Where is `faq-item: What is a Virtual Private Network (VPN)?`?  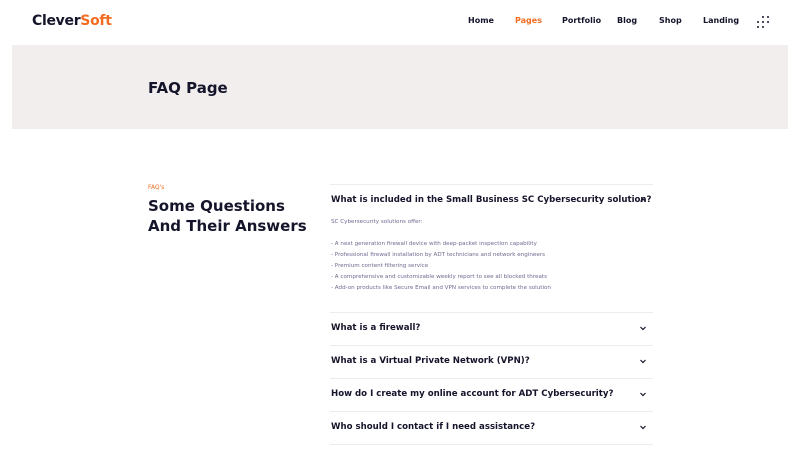 faq-item: What is a Virtual Private Network (VPN)? is located at coordinates (491, 361).